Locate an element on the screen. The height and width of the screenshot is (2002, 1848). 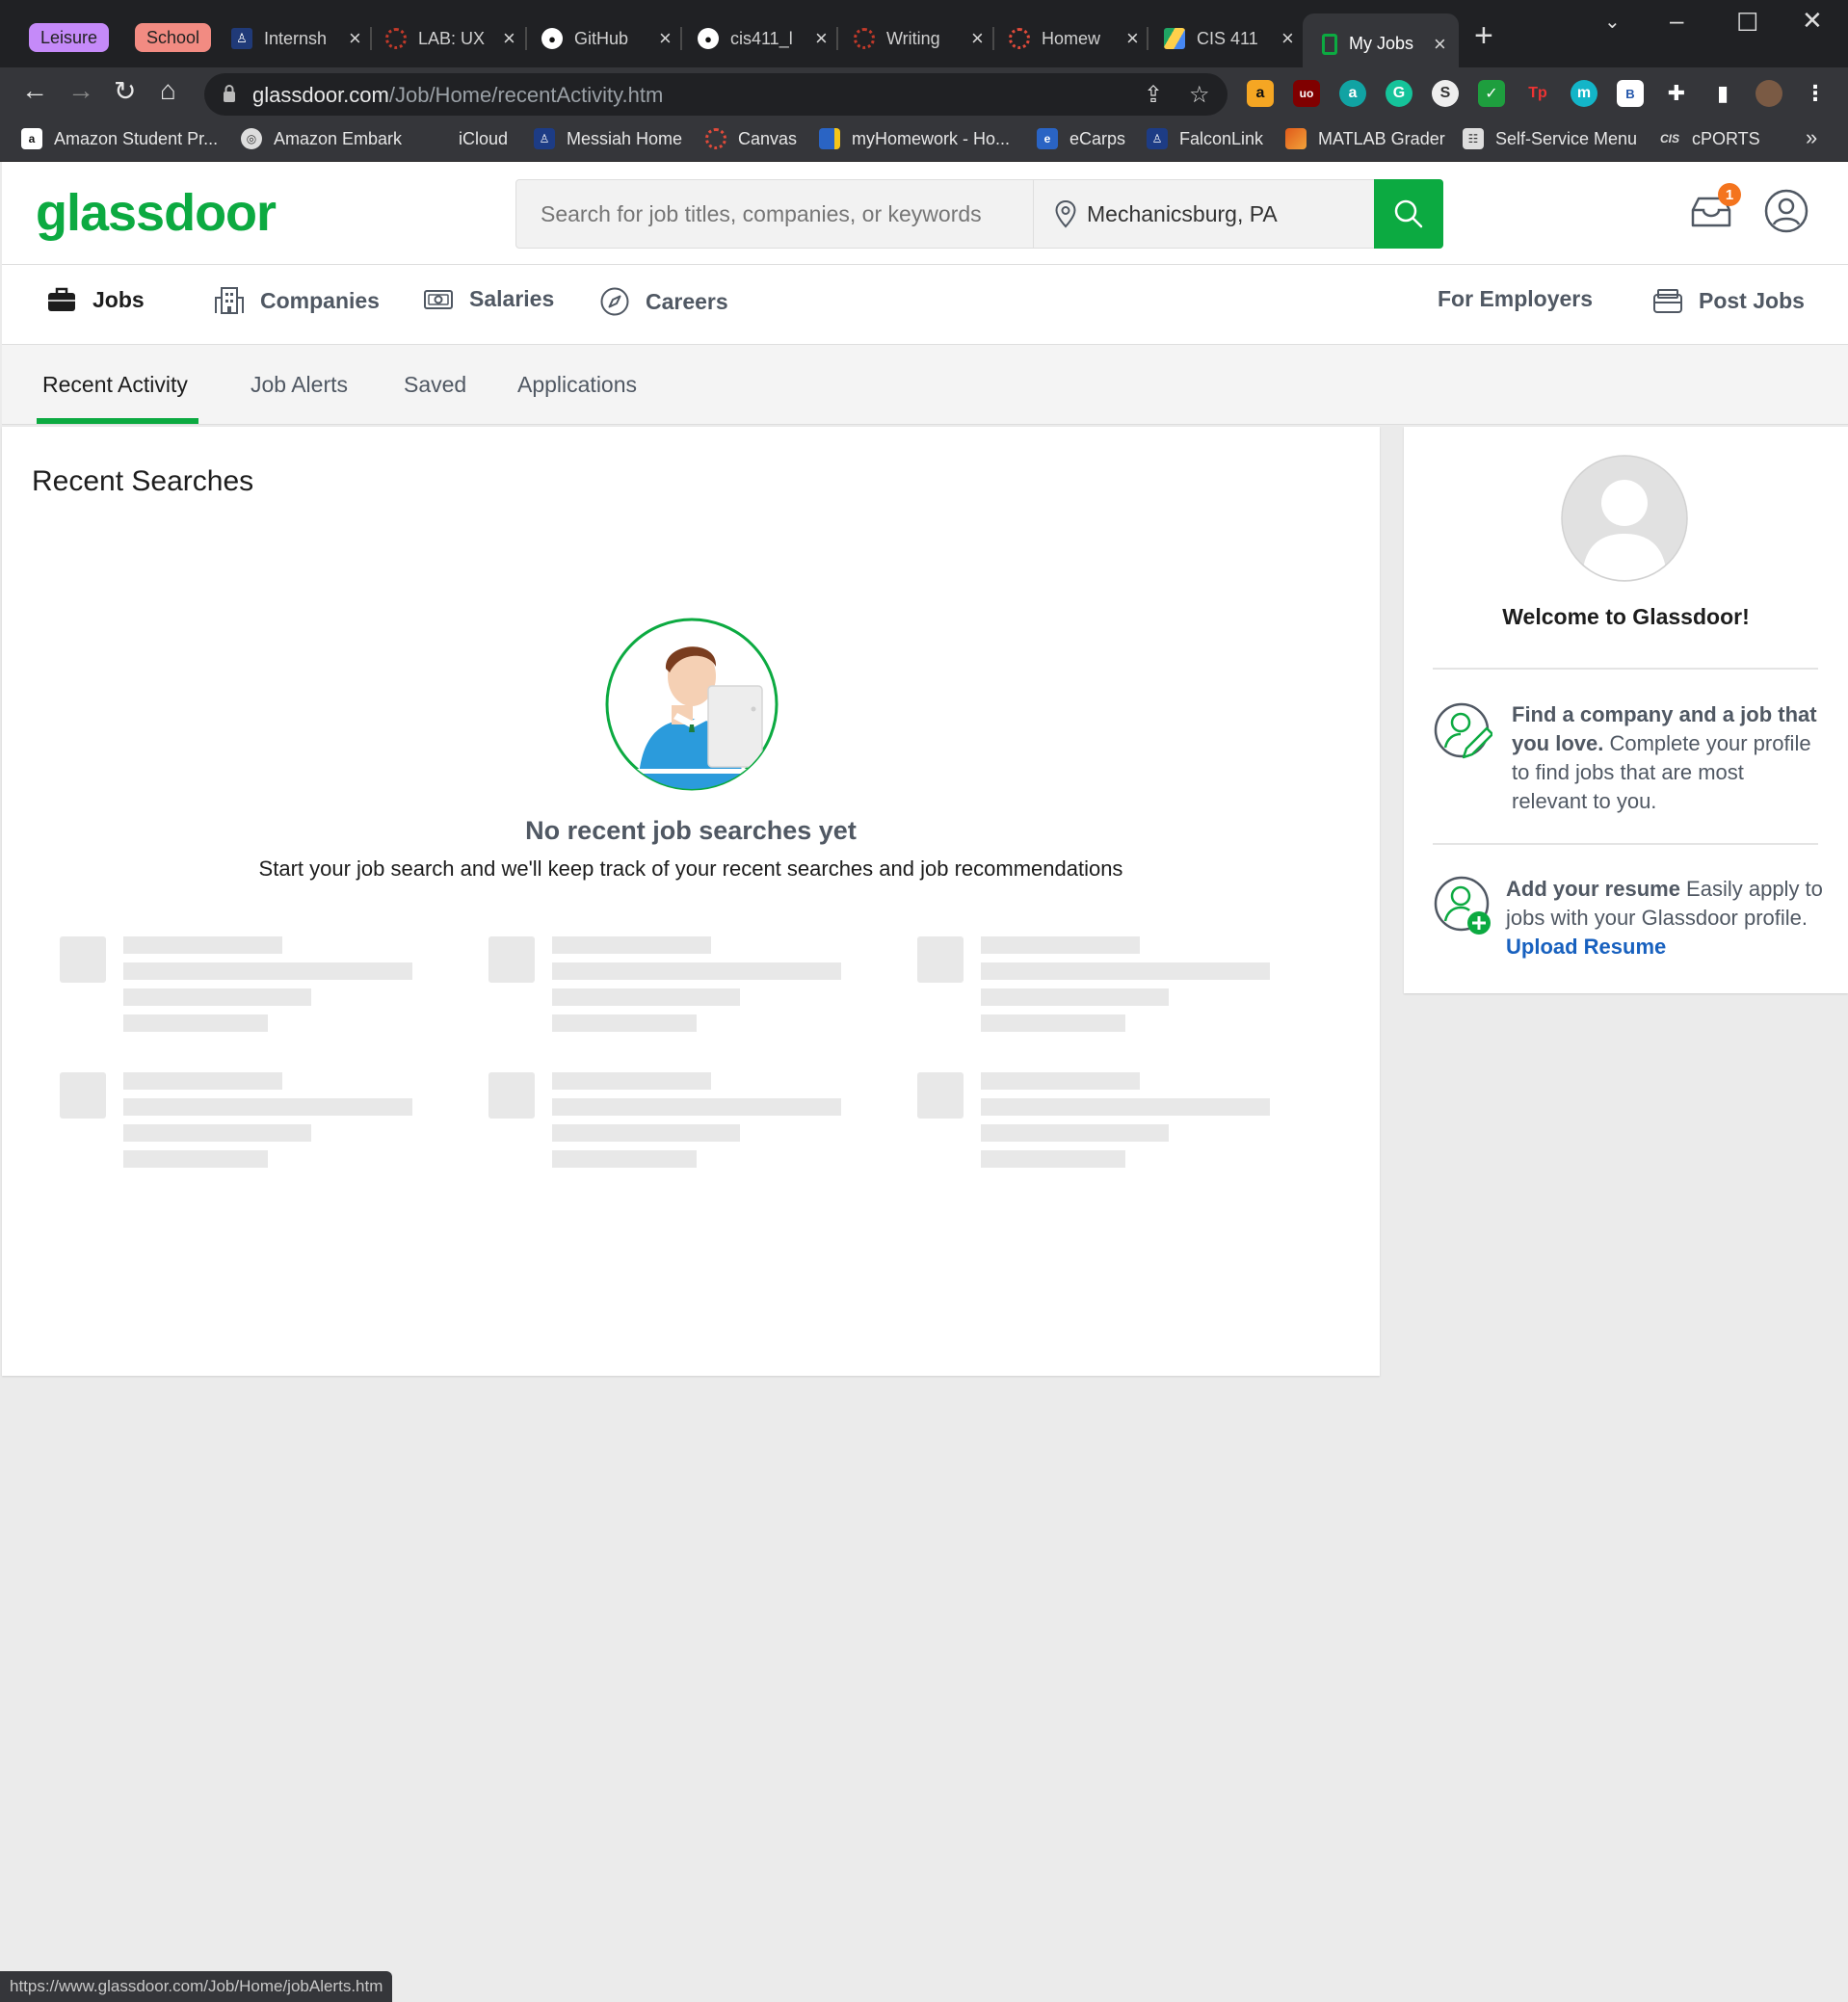
tab-job-alerts: Job Alerts is located at coordinates (299, 385).